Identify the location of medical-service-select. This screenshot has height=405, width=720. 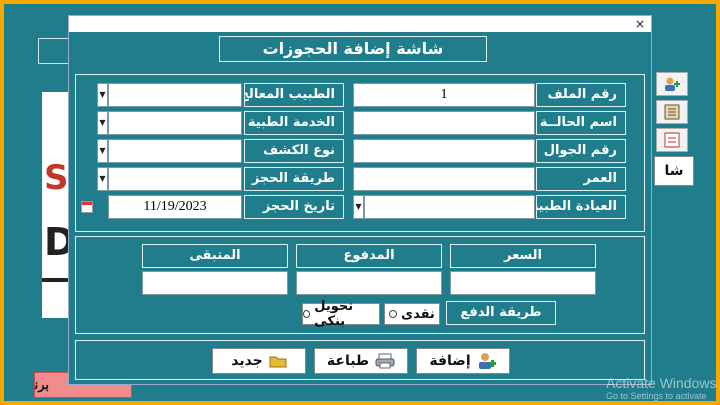
(175, 123).